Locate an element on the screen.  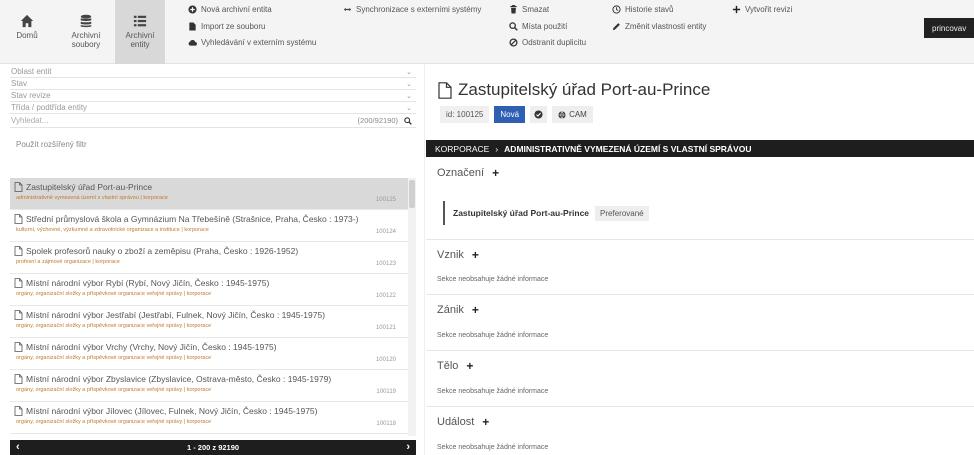
sync-external-label: Synchronizace s externími systémy is located at coordinates (419, 9).